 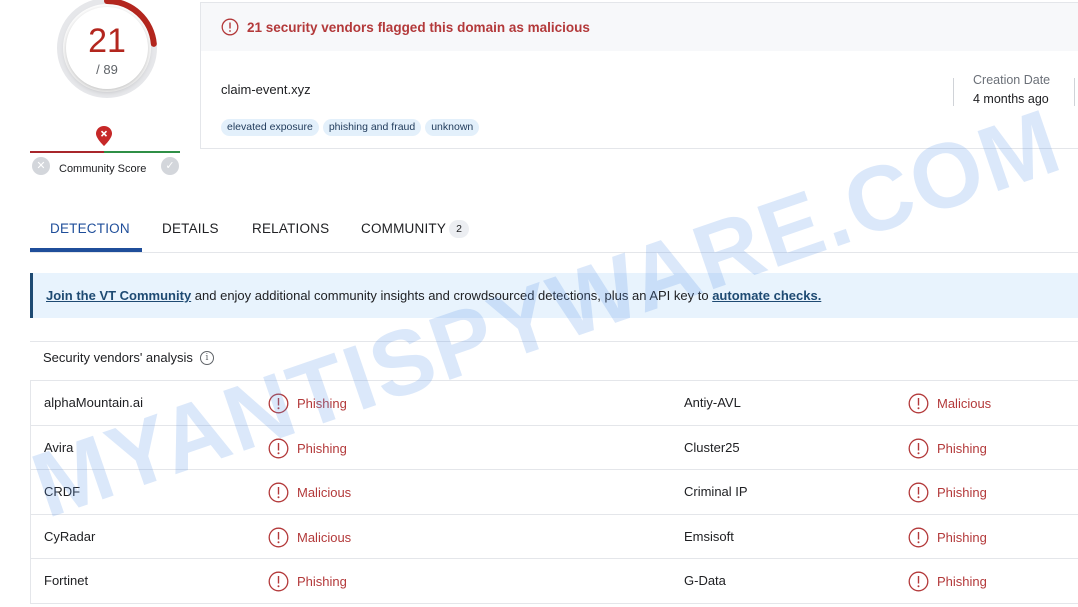 What do you see at coordinates (1012, 80) in the screenshot?
I see `creation-date-label: Creation Date` at bounding box center [1012, 80].